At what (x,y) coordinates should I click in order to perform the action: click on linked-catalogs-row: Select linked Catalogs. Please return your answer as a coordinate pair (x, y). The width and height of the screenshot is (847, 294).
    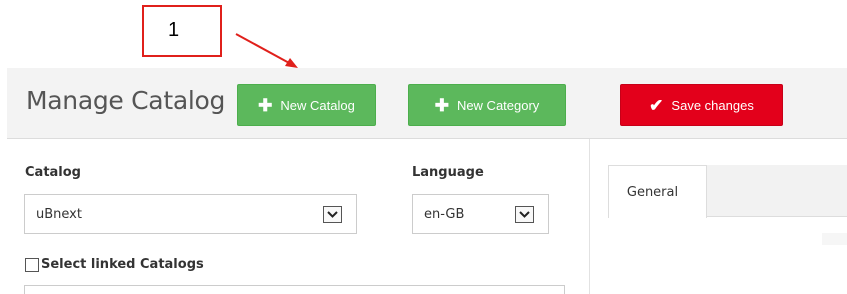
    Looking at the image, I should click on (114, 264).